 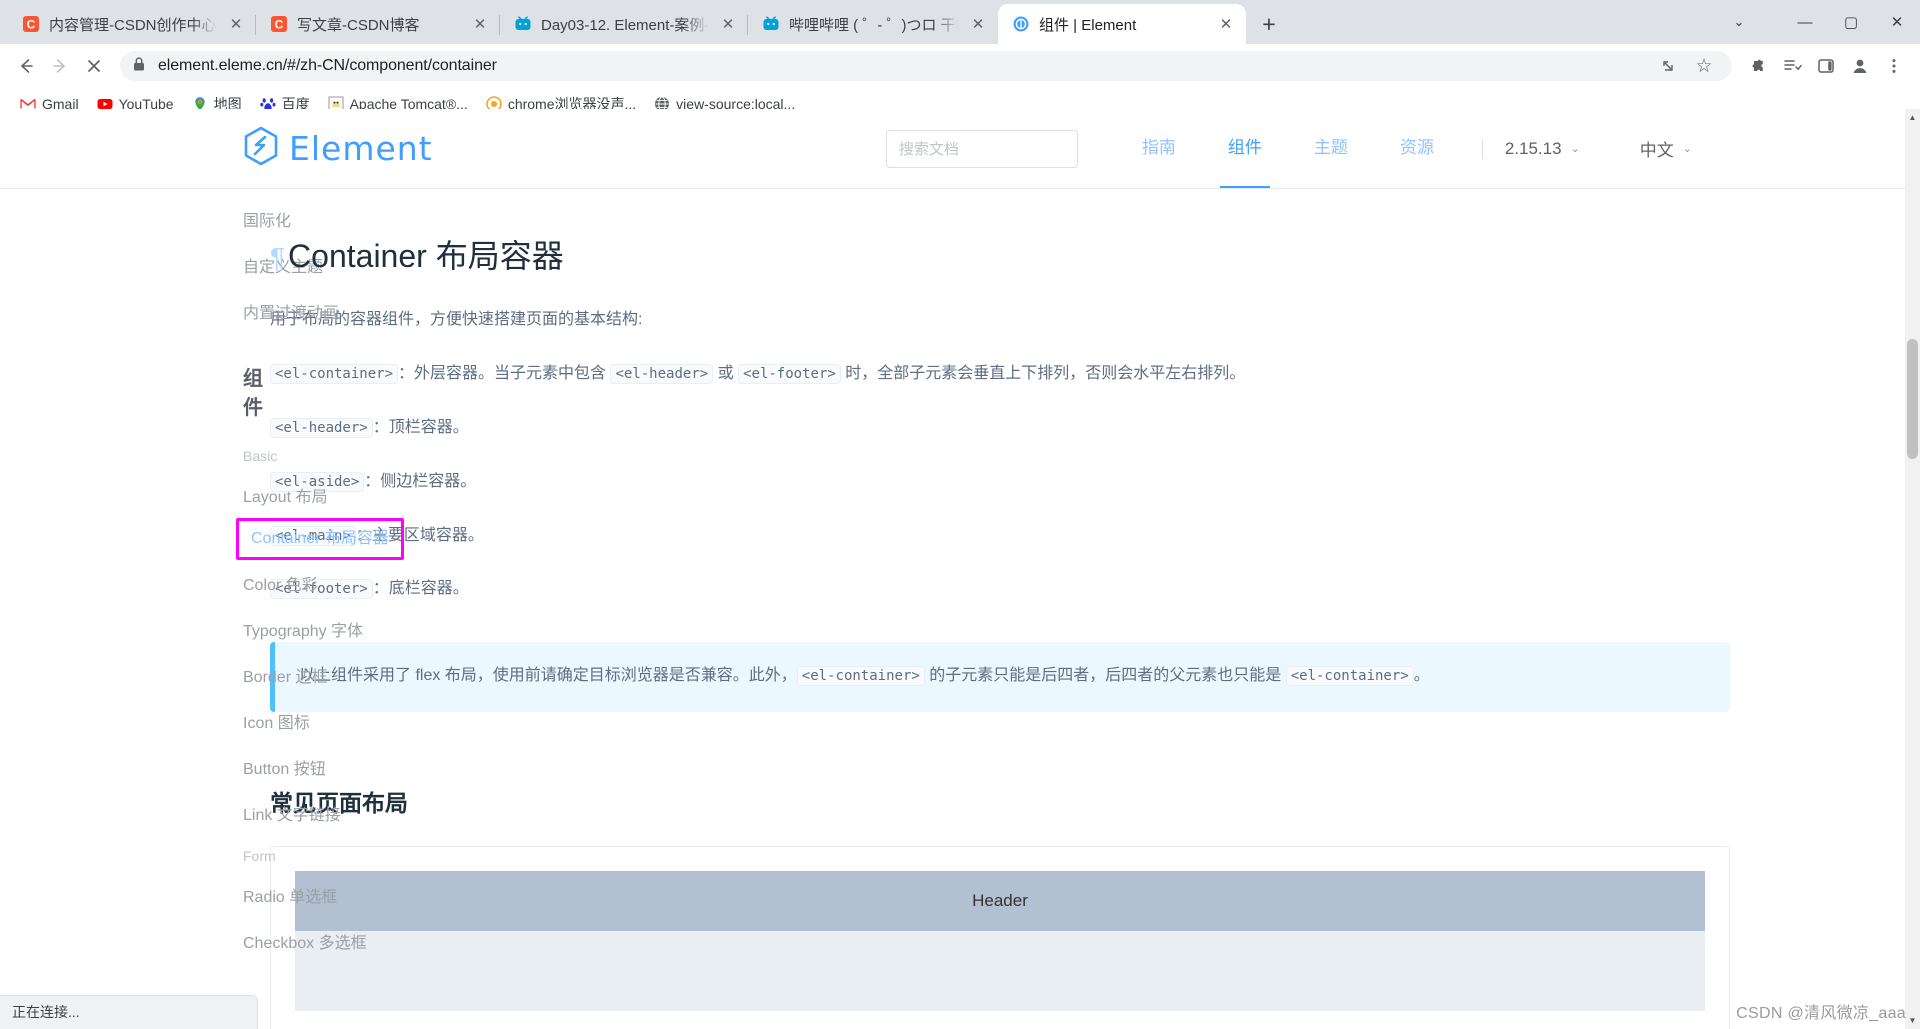 I want to click on layout-demo-block: Header, so click(x=1000, y=937).